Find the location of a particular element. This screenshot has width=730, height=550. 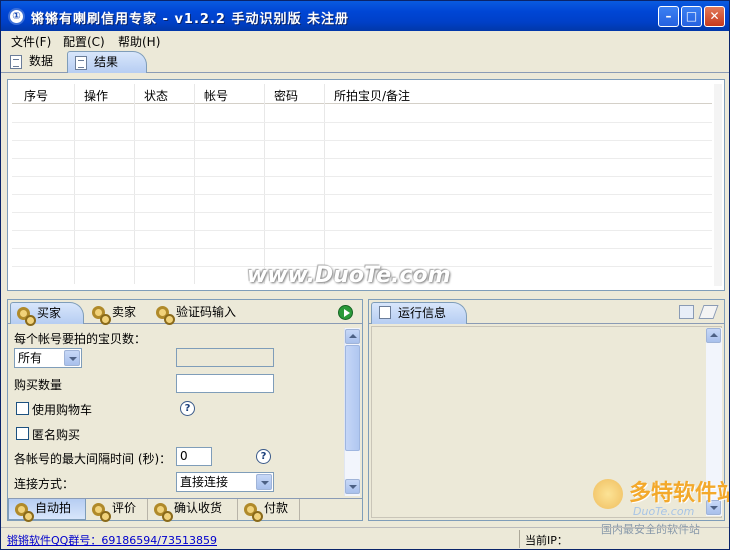

minimize-button: – is located at coordinates (668, 16).